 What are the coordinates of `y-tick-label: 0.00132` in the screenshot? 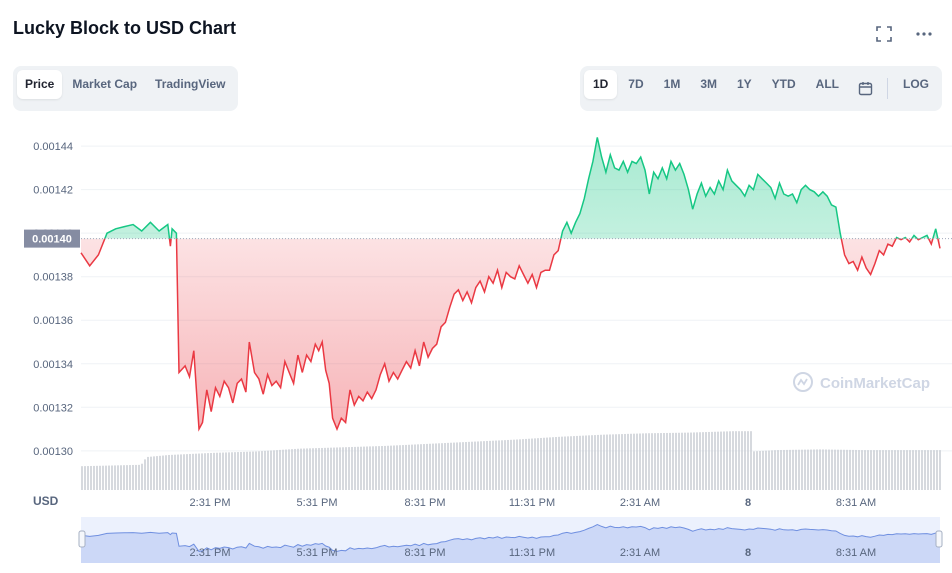 It's located at (53, 408).